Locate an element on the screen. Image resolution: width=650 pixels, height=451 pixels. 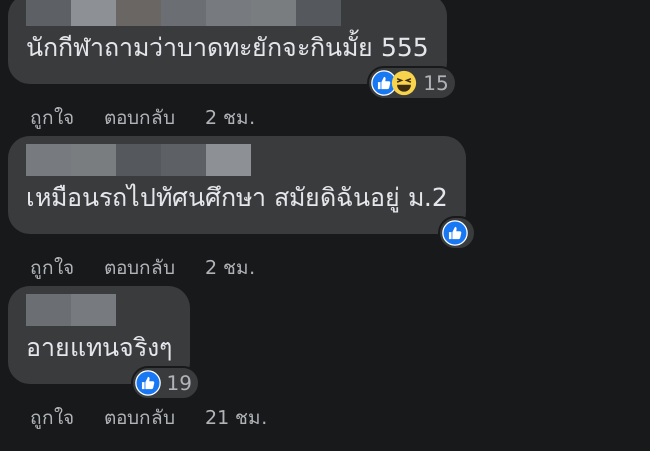
reaction-badge: 15 is located at coordinates (412, 83).